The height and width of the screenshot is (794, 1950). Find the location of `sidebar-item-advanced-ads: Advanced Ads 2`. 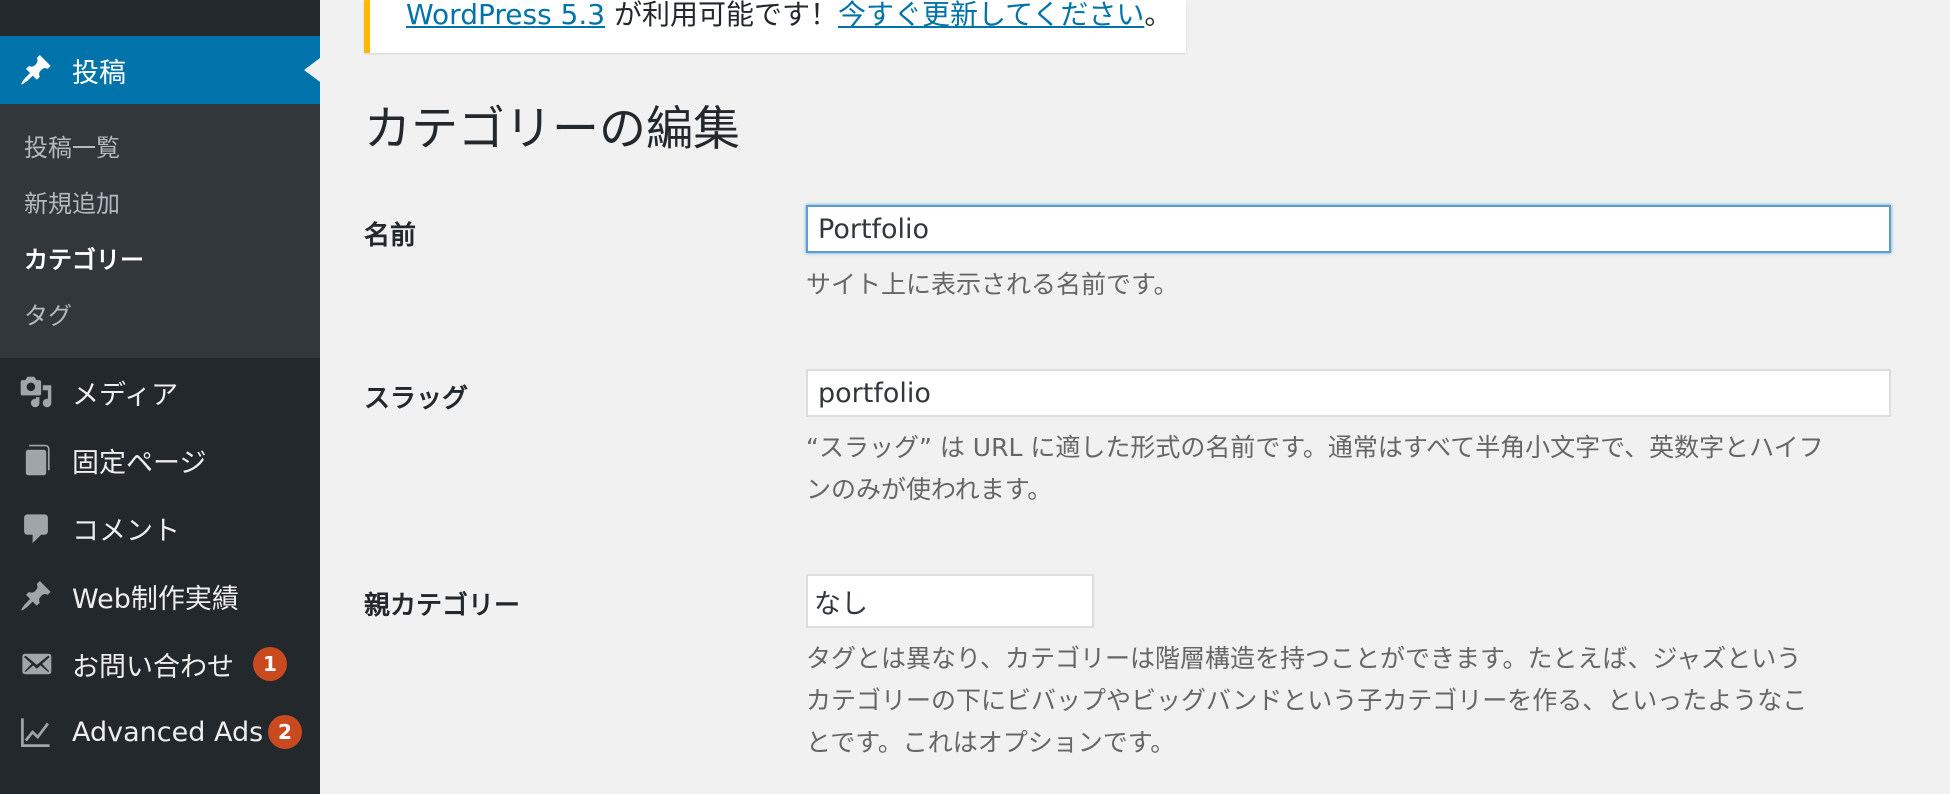

sidebar-item-advanced-ads: Advanced Ads 2 is located at coordinates (160, 732).